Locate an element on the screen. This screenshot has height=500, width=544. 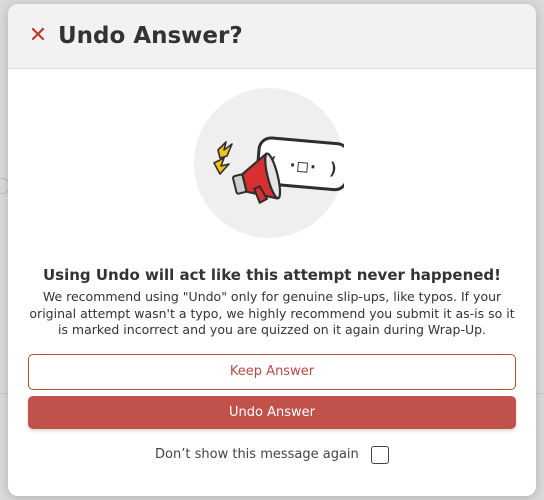
dont-show-again-label: Don’t show this message again is located at coordinates (257, 454).